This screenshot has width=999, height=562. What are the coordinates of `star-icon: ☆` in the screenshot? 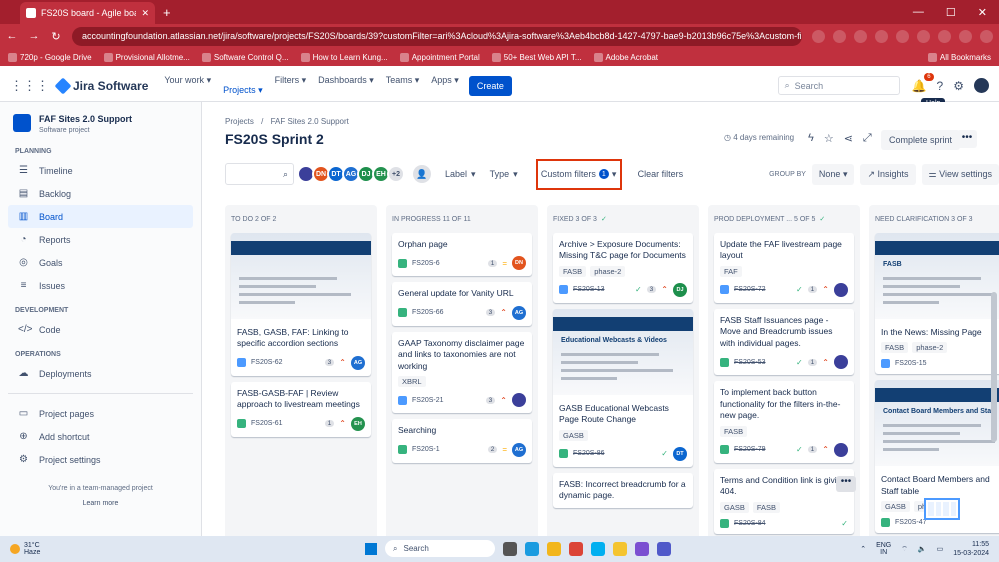 It's located at (829, 138).